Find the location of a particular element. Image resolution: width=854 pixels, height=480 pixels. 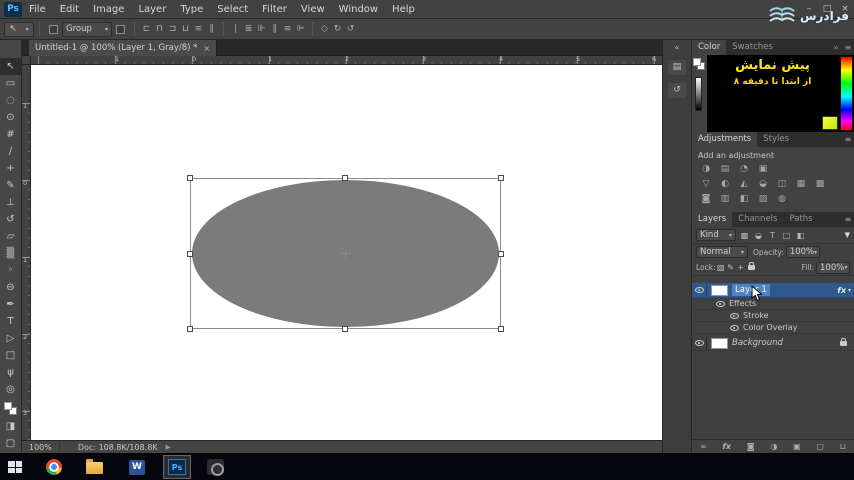

file-explorer-taskbar-icon is located at coordinates (94, 466).